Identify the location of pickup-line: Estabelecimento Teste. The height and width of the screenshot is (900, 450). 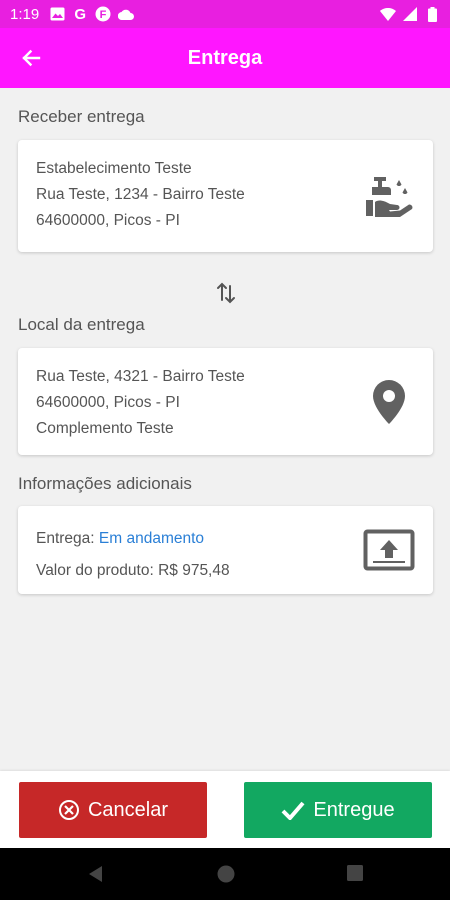
(114, 168).